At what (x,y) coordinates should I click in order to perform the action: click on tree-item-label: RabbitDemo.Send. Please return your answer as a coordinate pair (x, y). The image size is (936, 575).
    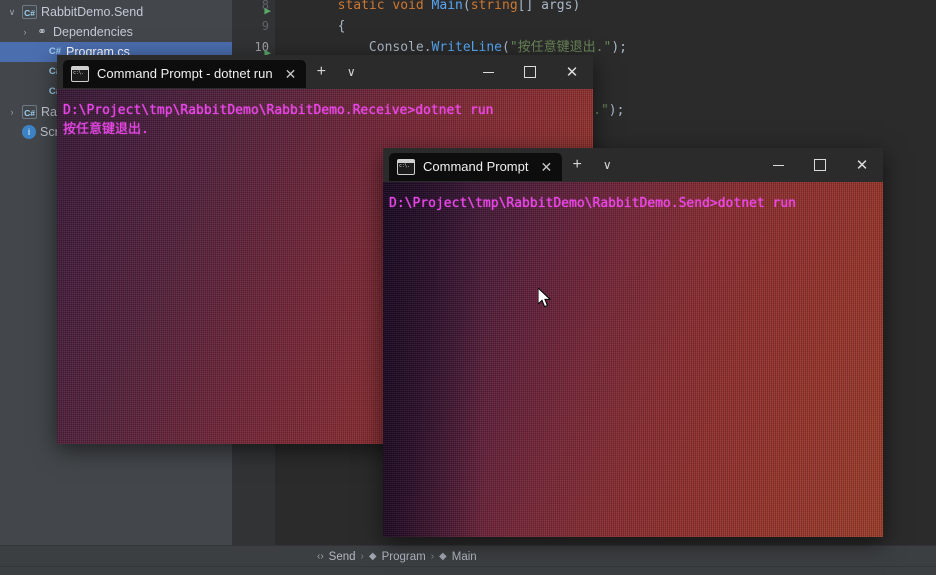
    Looking at the image, I should click on (92, 12).